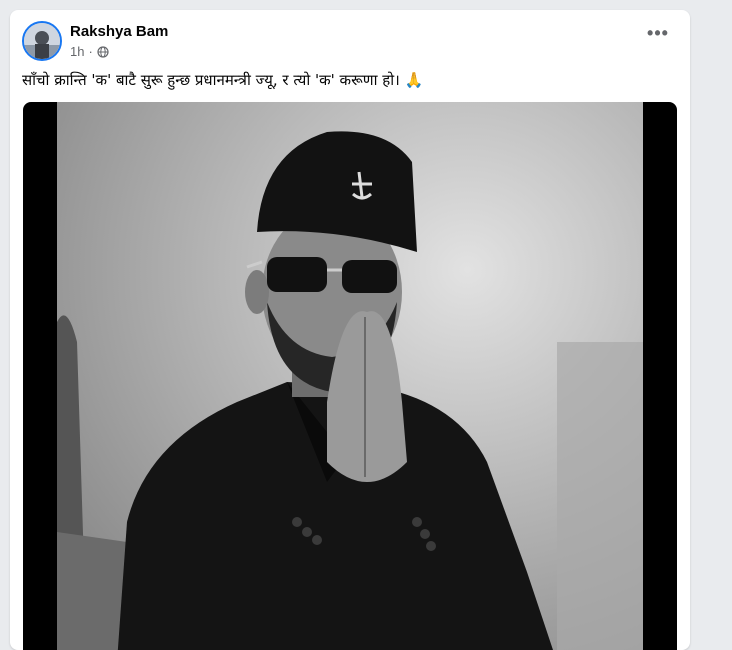  I want to click on post-meta: 1h ·, so click(89, 51).